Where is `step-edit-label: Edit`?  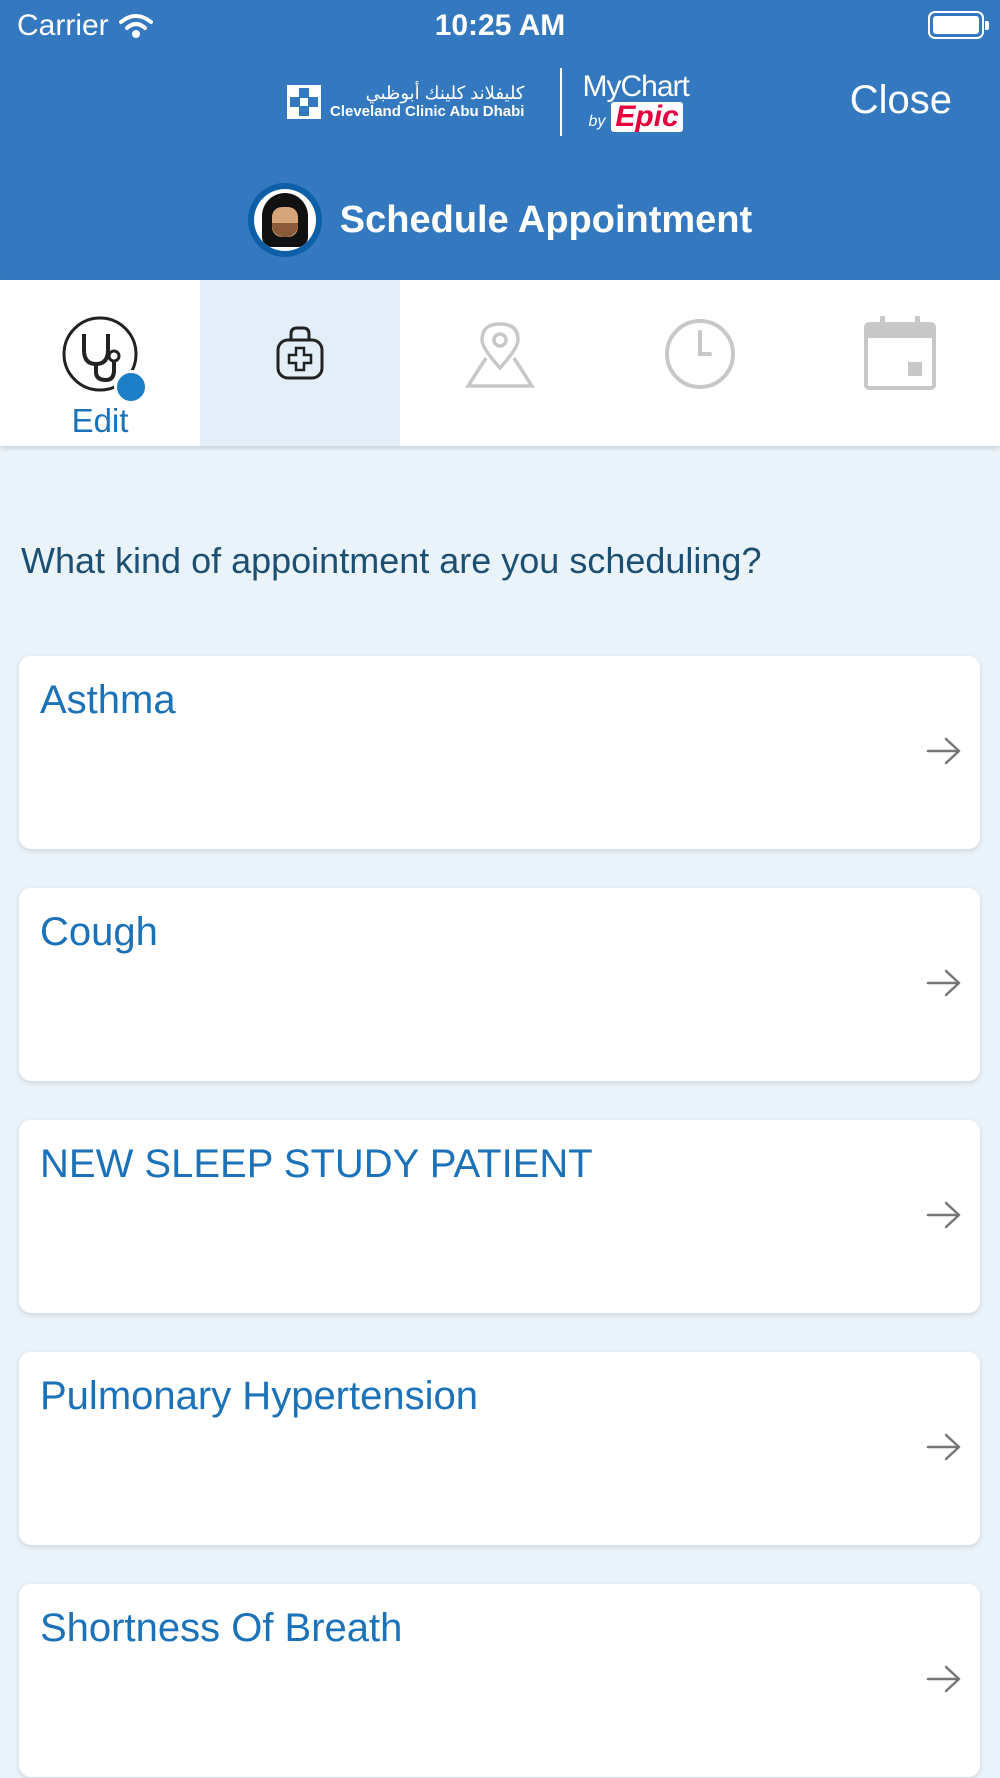 step-edit-label: Edit is located at coordinates (100, 421).